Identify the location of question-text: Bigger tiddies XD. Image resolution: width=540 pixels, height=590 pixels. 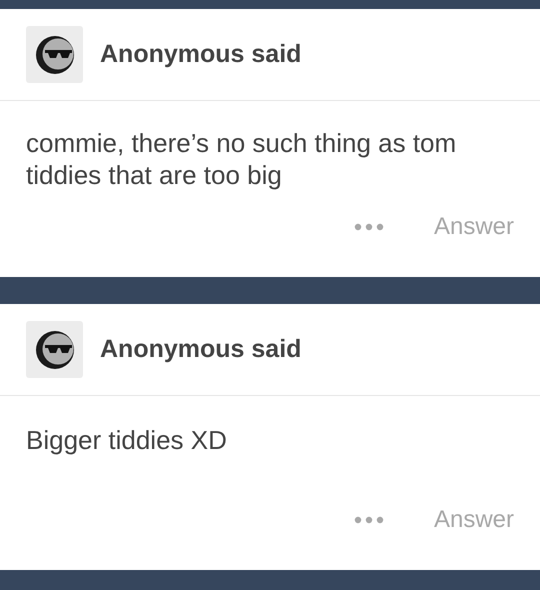
(126, 440).